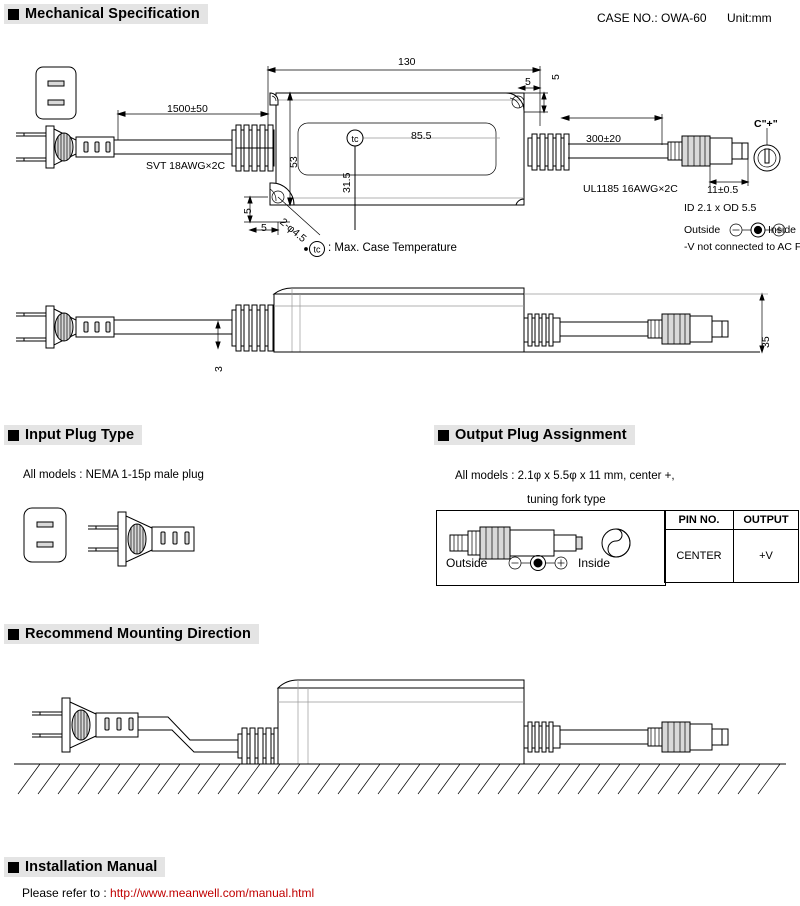  I want to click on dim-output-cable-spec: UL1185 16AWG×2C, so click(630, 189).